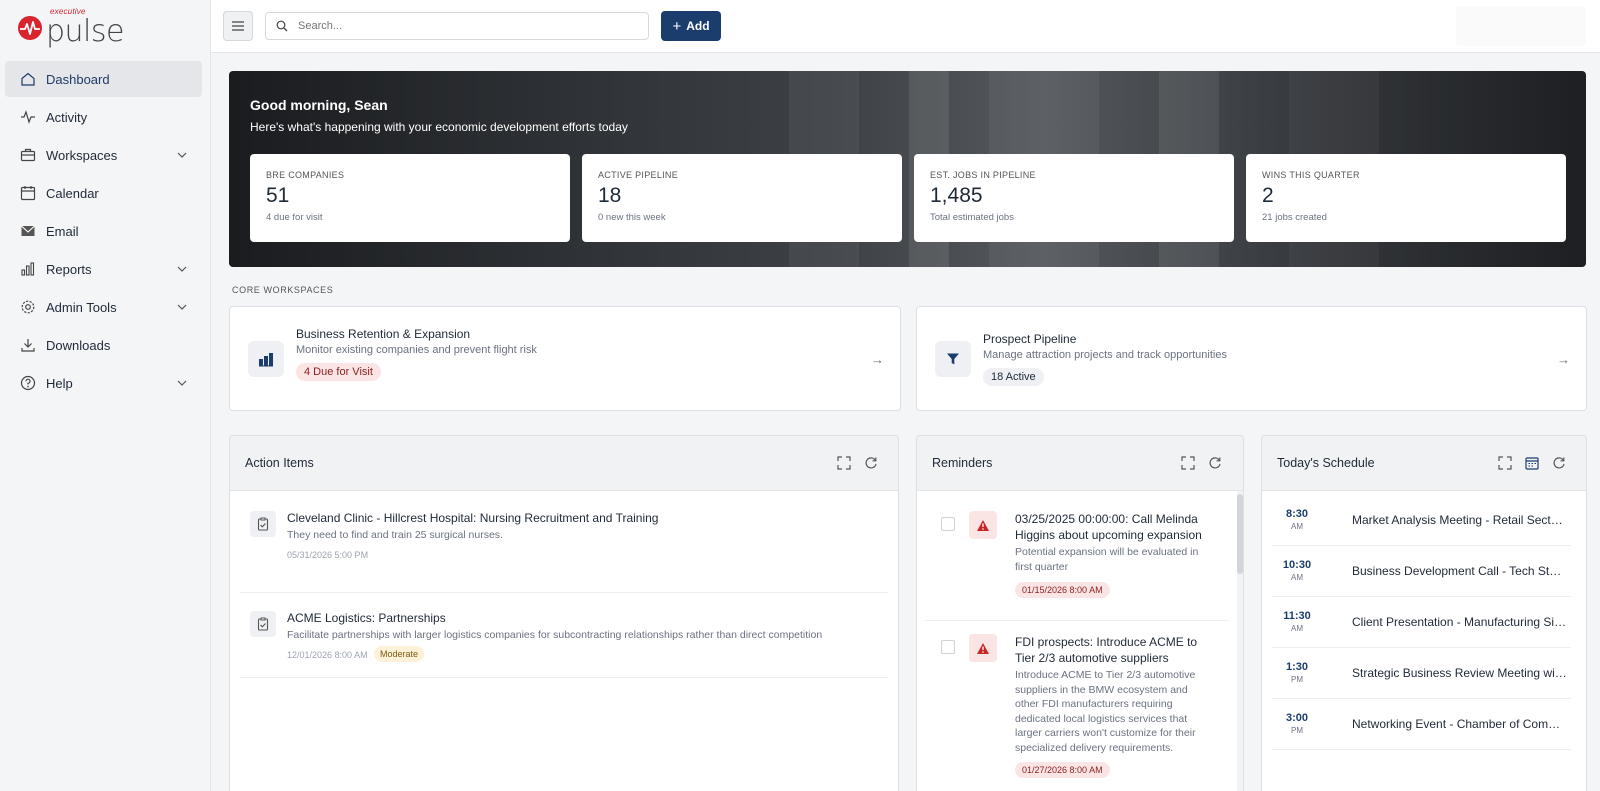  What do you see at coordinates (1062, 770) in the screenshot?
I see `reminder-date: 01/27/2026 8:00 AM` at bounding box center [1062, 770].